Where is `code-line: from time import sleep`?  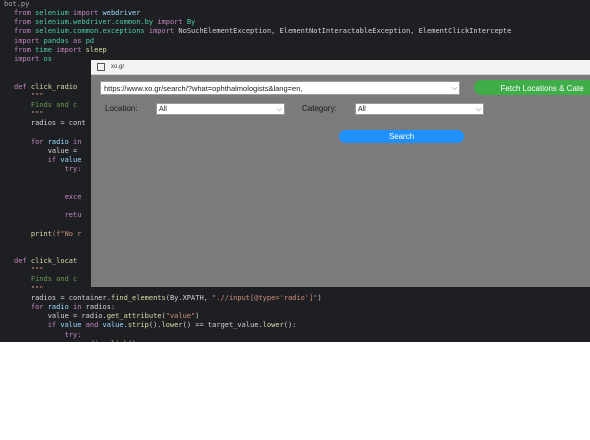 code-line: from time import sleep is located at coordinates (60, 49).